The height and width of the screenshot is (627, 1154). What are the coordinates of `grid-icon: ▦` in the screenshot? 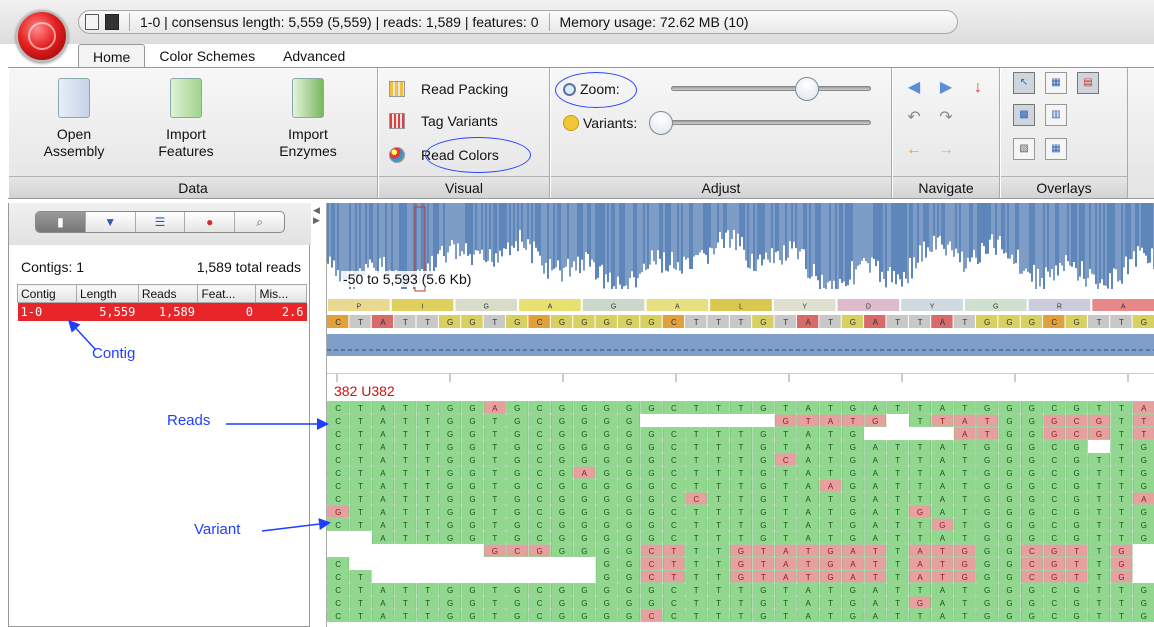 It's located at (1056, 83).